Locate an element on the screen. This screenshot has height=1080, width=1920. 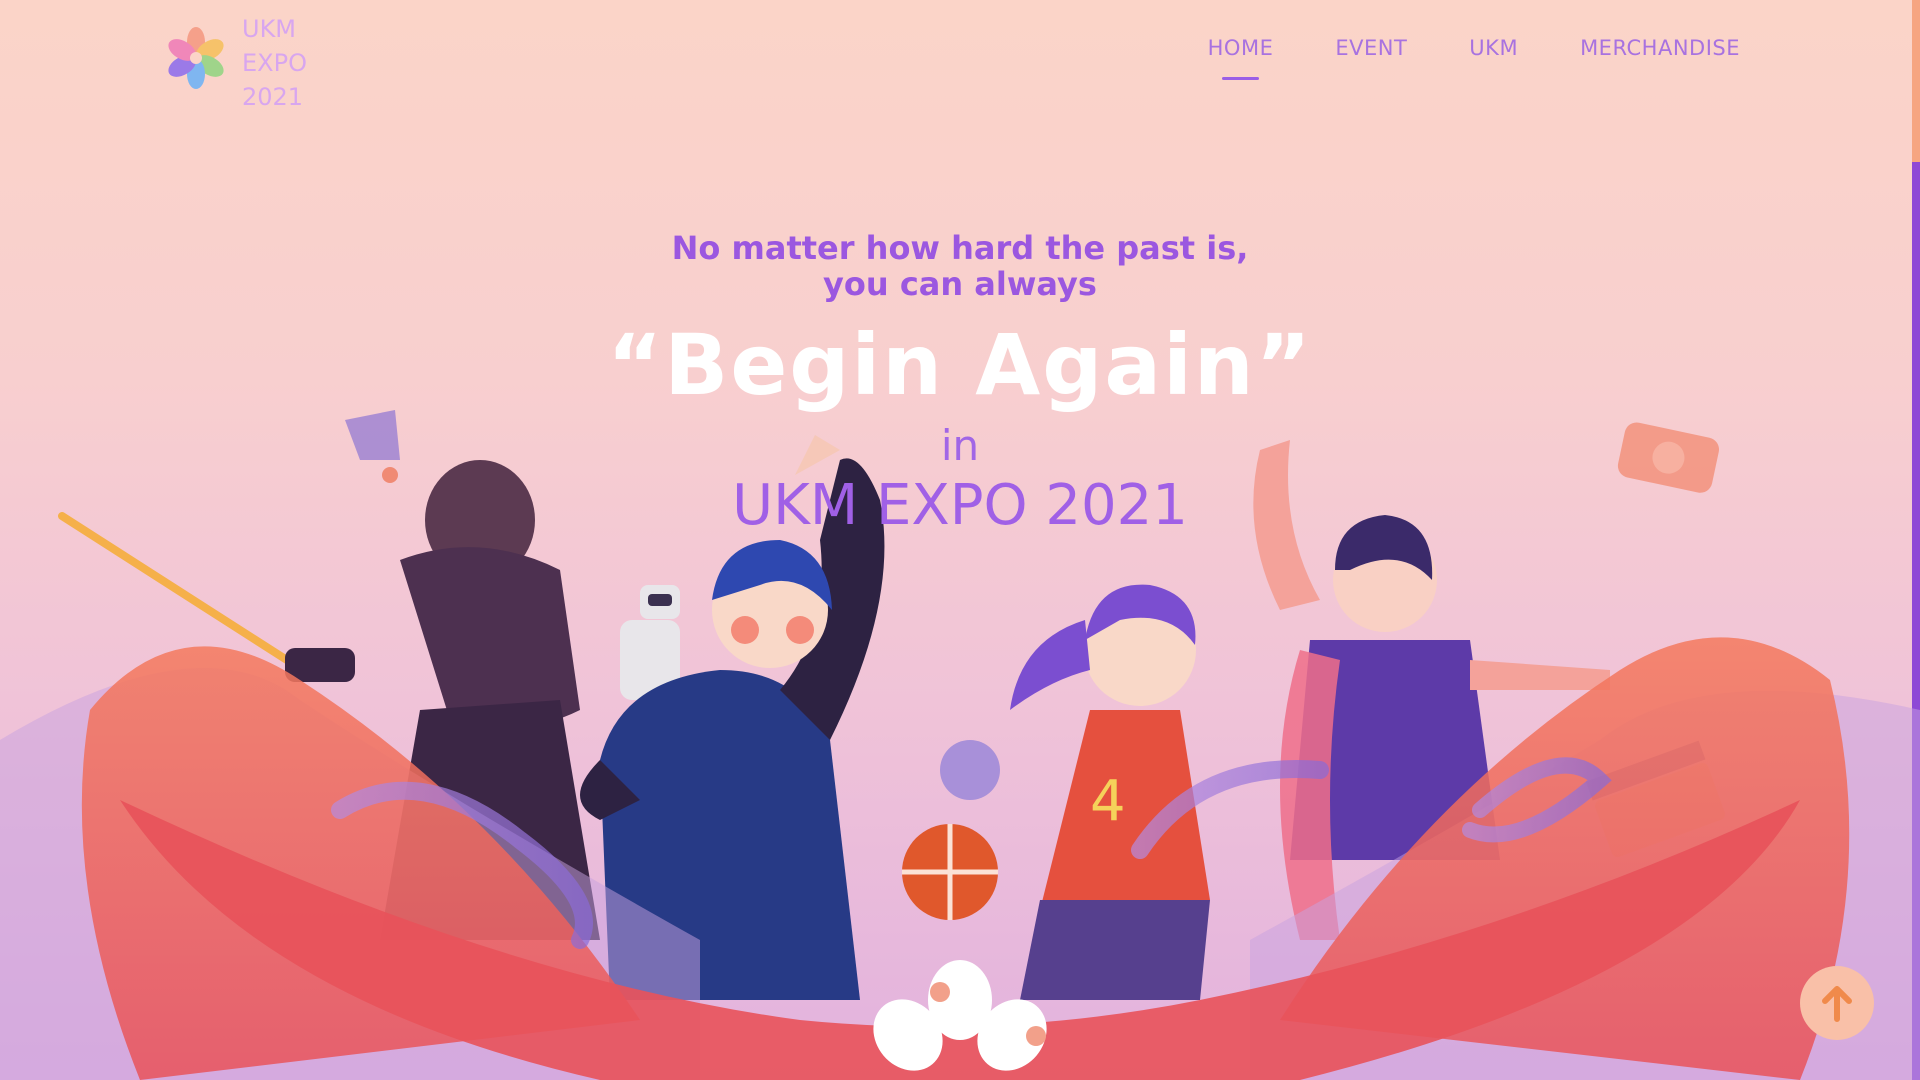
logo-text: UKM EXPO 2021 is located at coordinates (274, 63).